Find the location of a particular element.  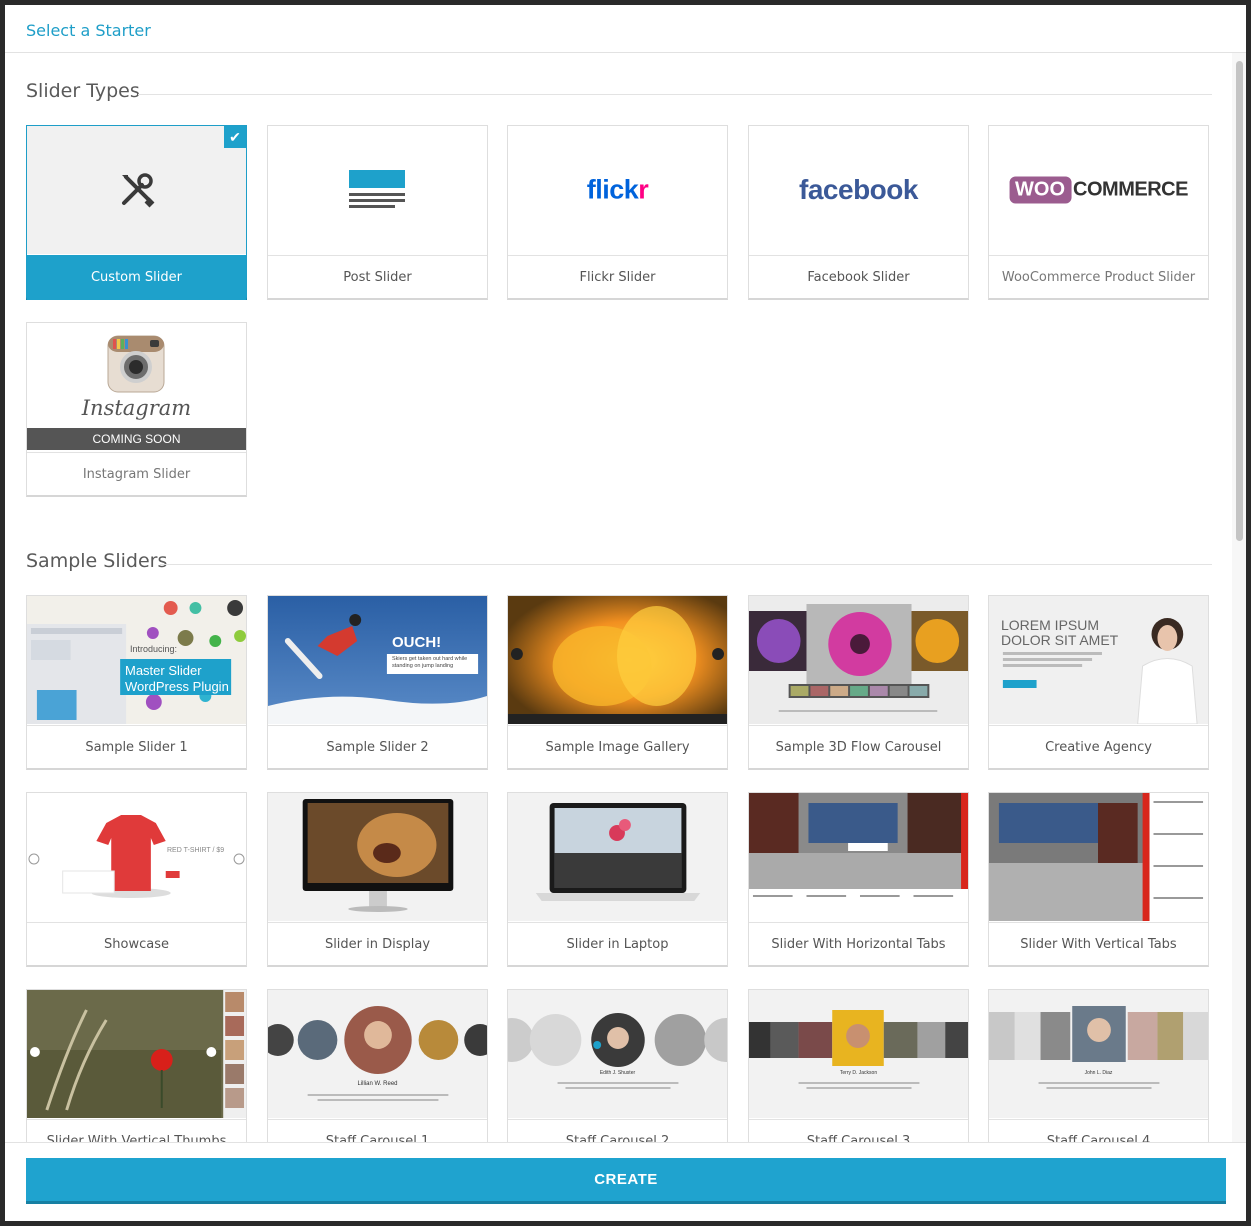

showcase-image is located at coordinates (136, 857).